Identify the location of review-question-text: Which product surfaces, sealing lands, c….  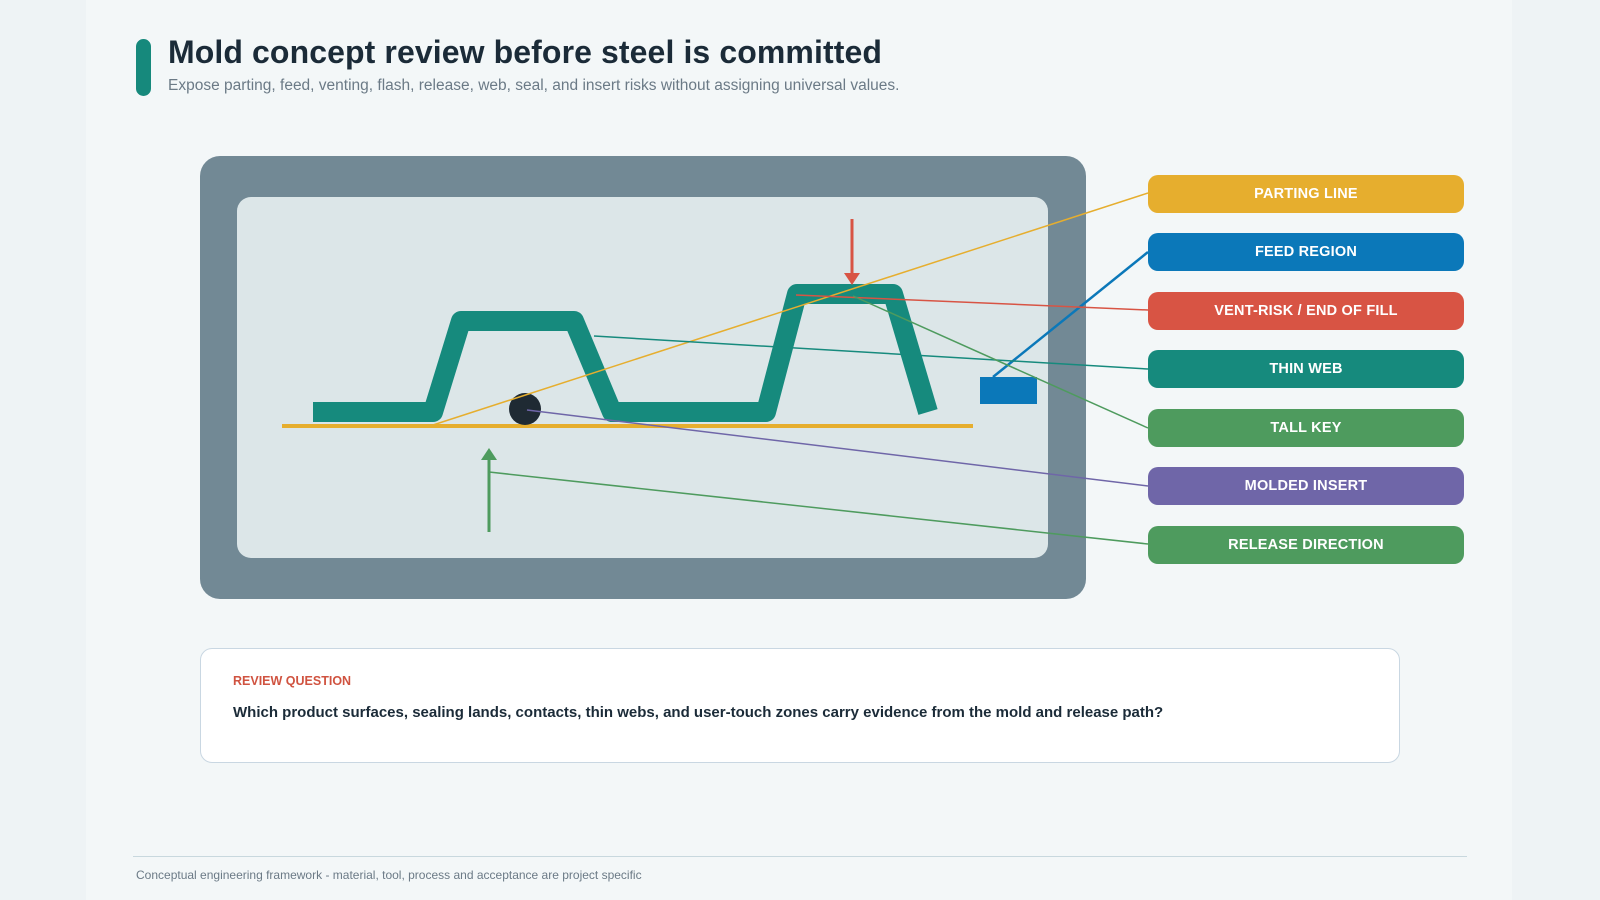
(698, 712).